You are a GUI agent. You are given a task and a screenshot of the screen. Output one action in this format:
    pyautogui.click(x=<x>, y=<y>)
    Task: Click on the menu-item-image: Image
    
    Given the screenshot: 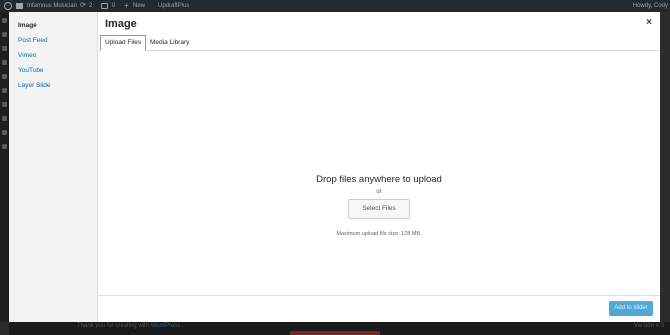 What is the action you would take?
    pyautogui.click(x=53, y=25)
    